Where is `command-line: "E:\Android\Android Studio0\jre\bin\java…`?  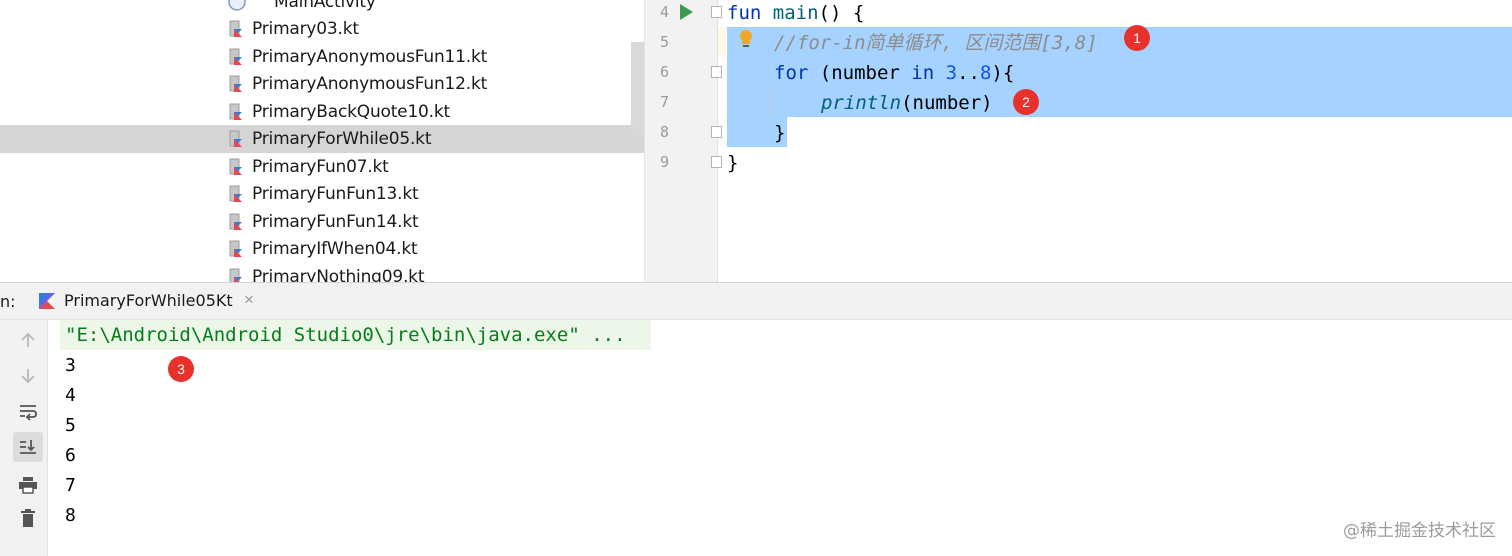
command-line: "E:\Android\Android Studio0\jre\bin\java… is located at coordinates (345, 335).